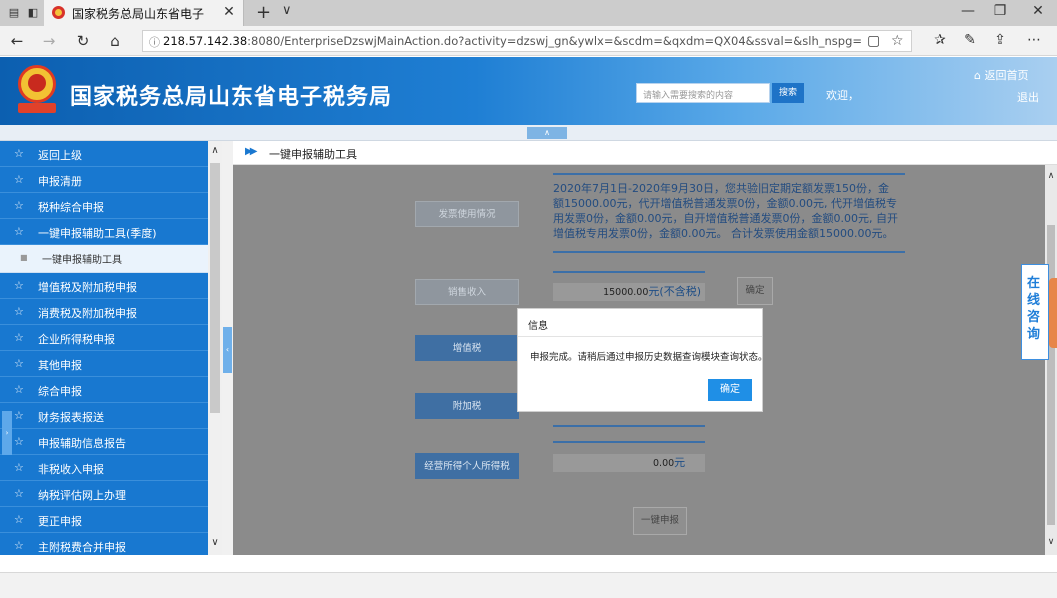  Describe the element at coordinates (14, 13) in the screenshot. I see `tabs-aside-icon: ▤` at that location.